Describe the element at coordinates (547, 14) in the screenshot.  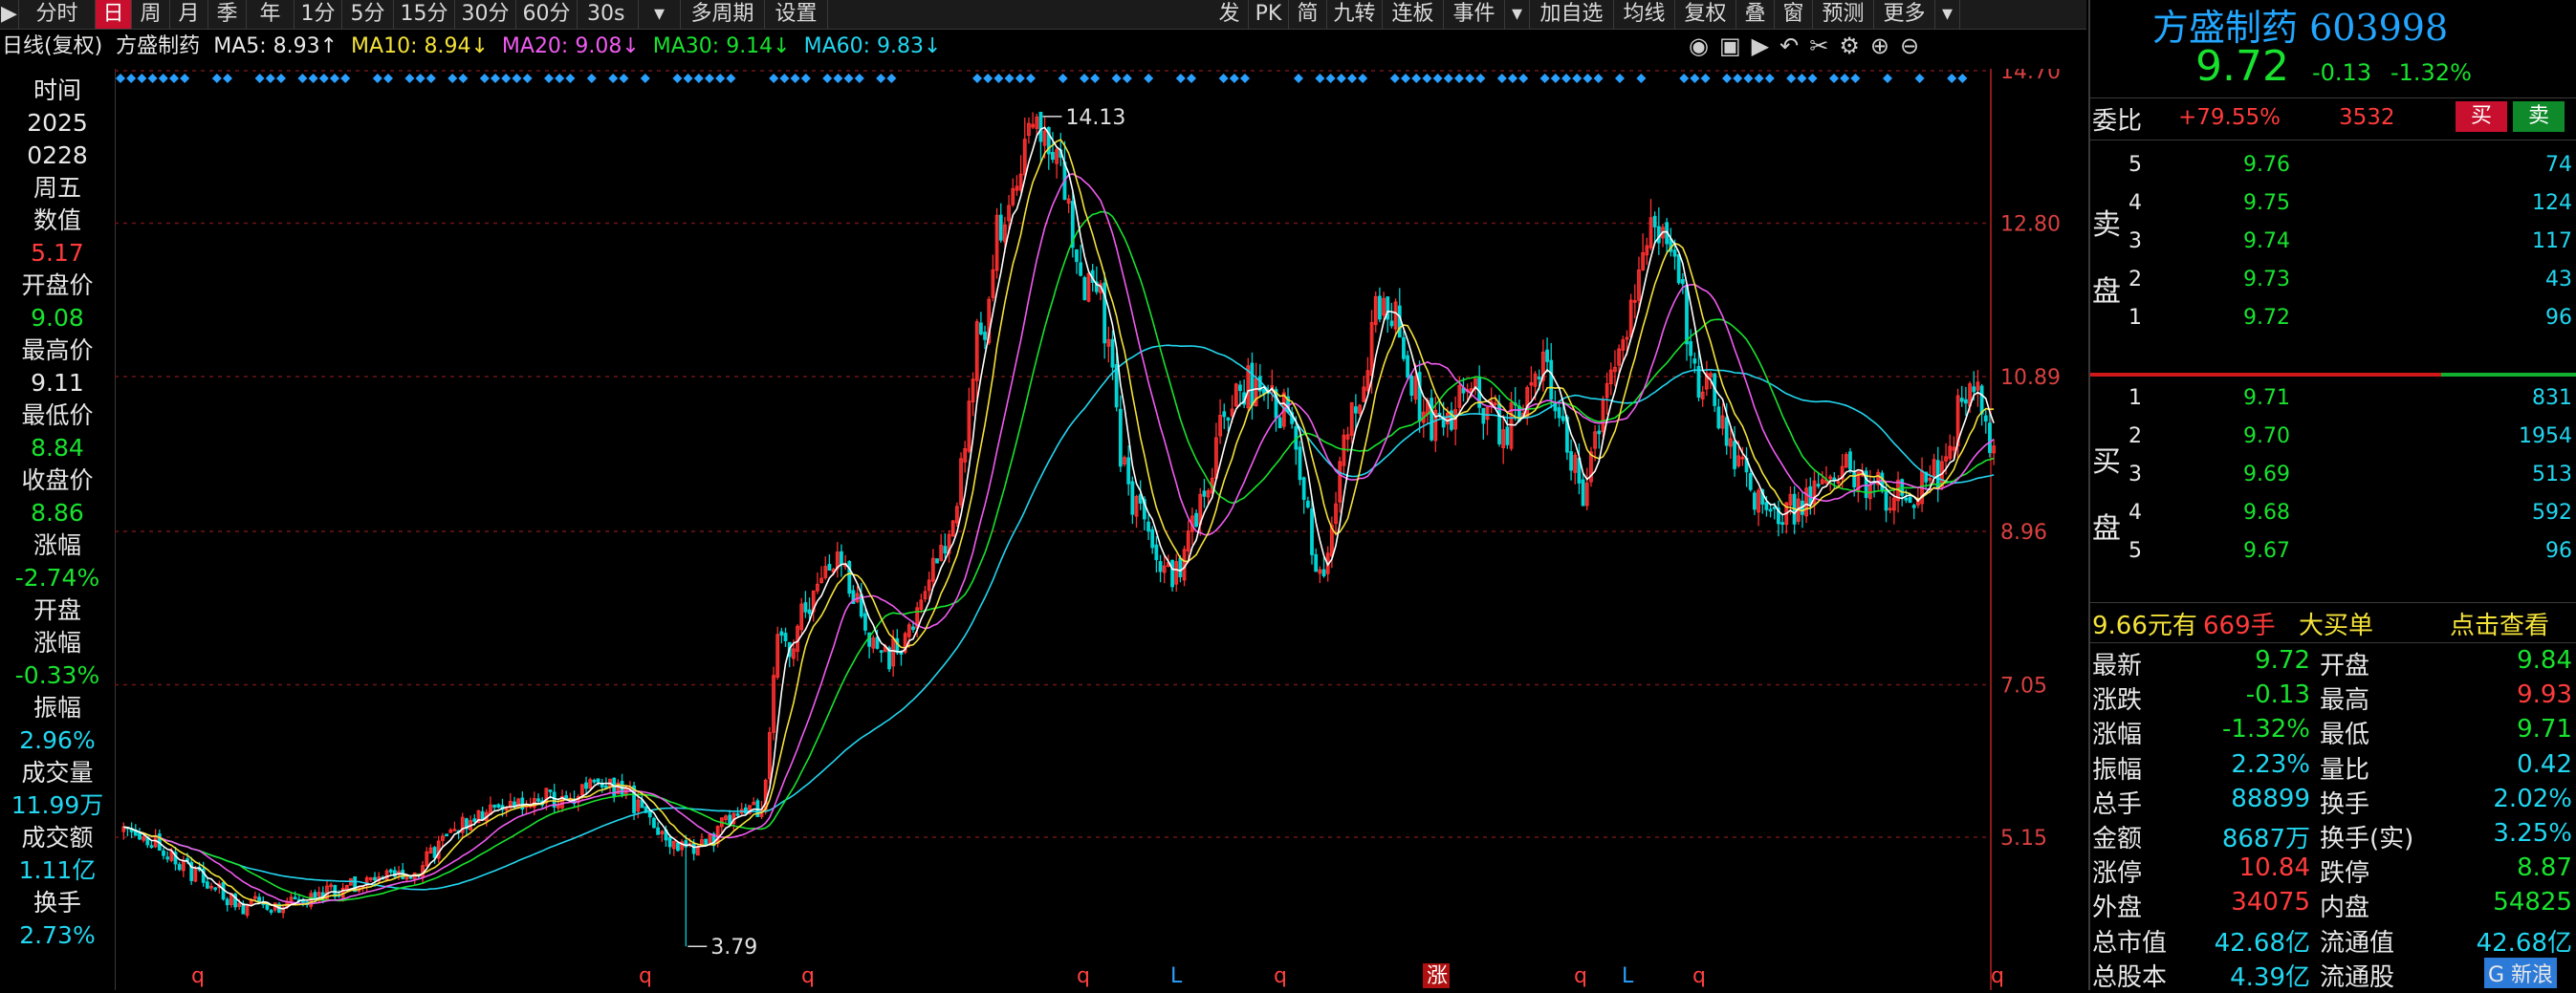
I see `tab-60min: 60分` at that location.